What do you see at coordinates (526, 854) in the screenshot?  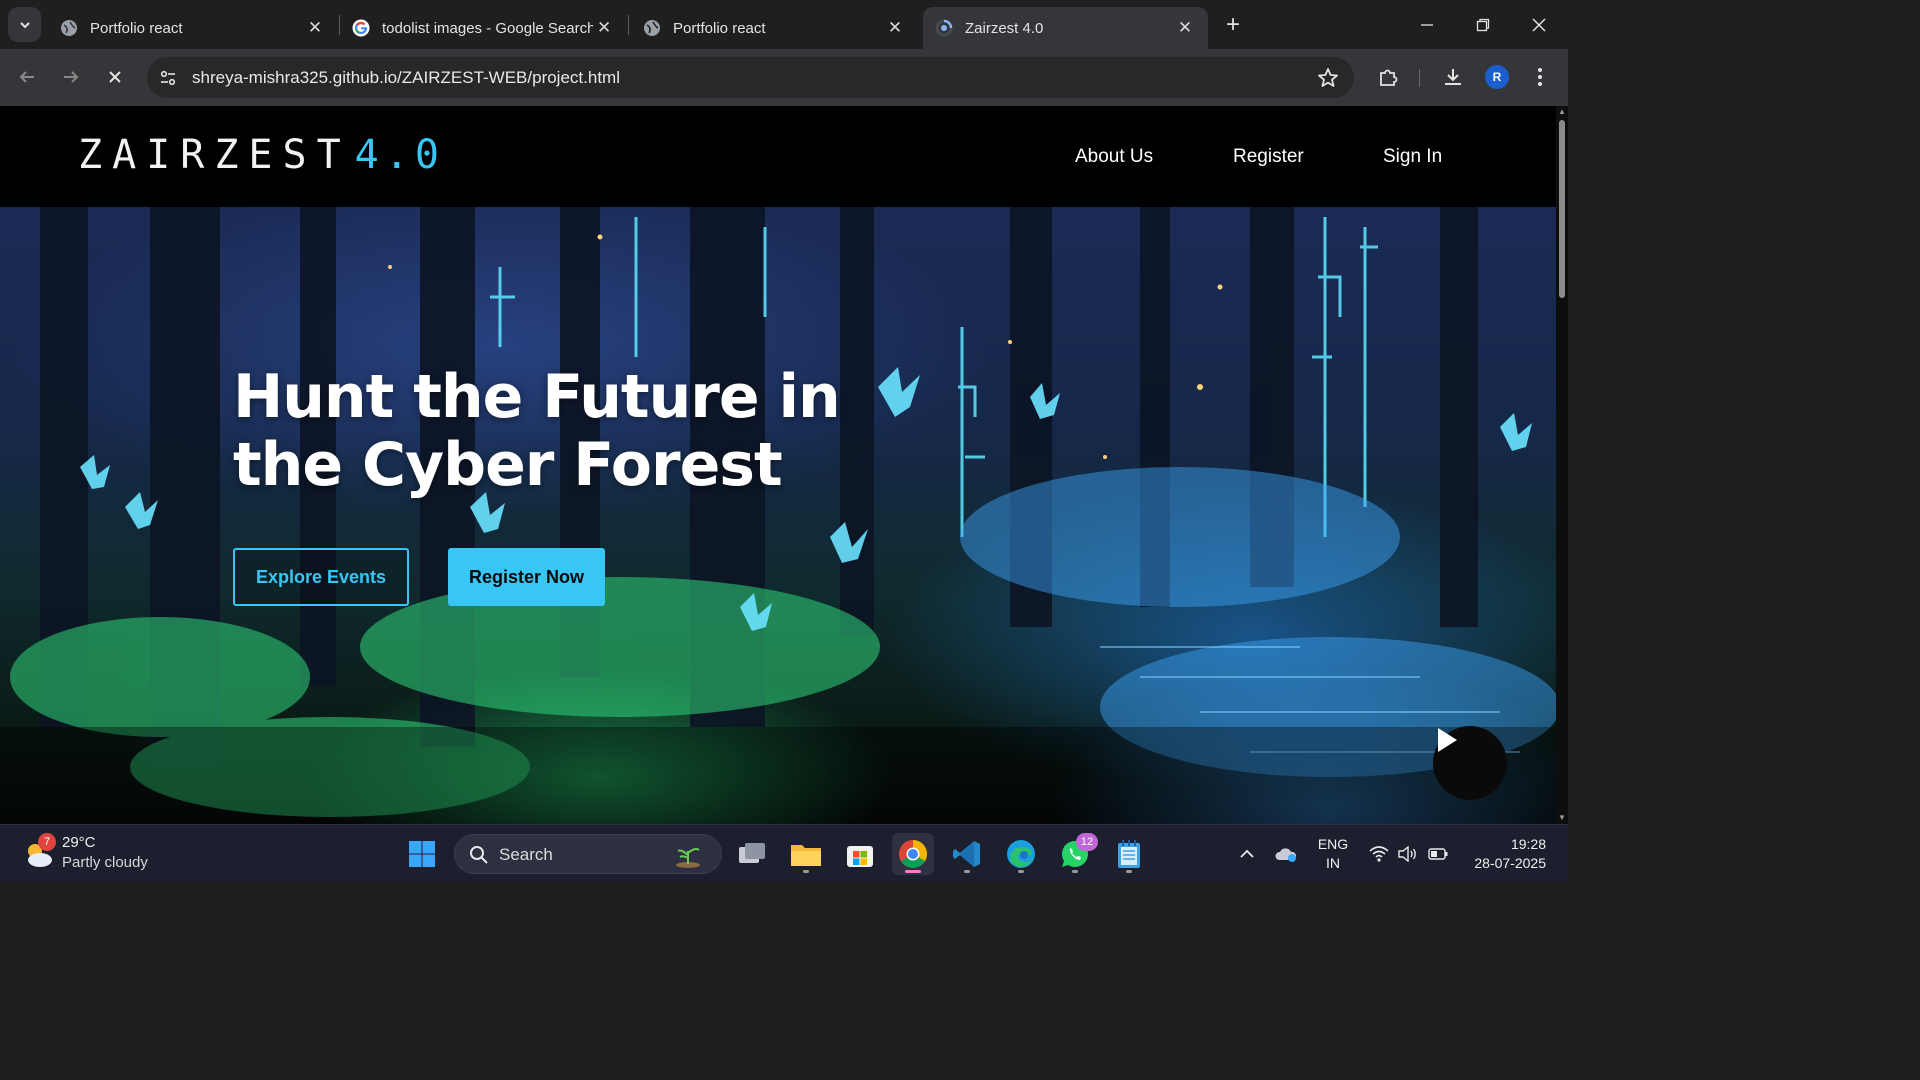 I see `search-label: Search` at bounding box center [526, 854].